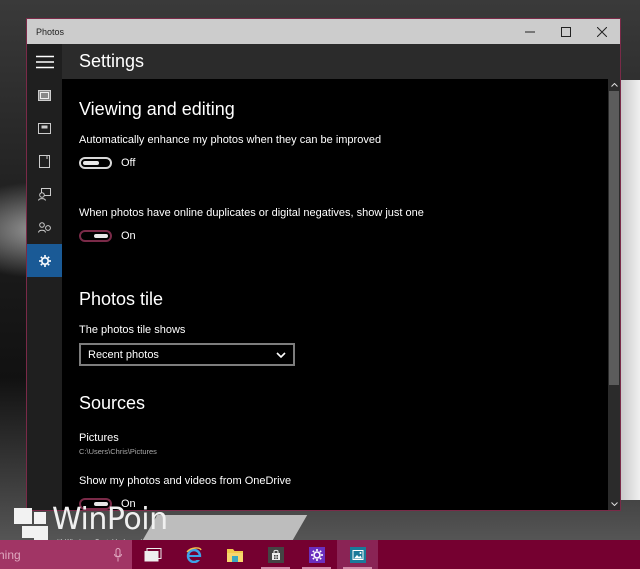 The width and height of the screenshot is (640, 569). I want to click on source-folder-name: Pictures, so click(99, 438).